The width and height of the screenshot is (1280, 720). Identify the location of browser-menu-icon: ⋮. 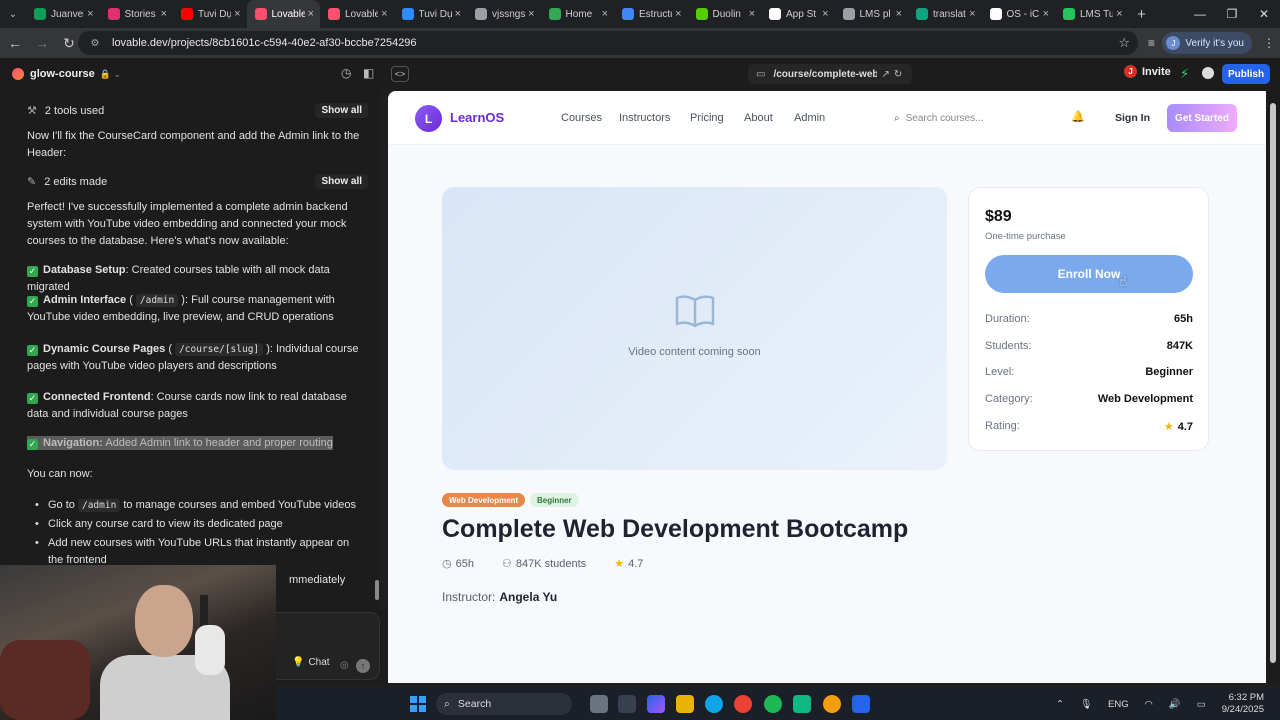
(1269, 43).